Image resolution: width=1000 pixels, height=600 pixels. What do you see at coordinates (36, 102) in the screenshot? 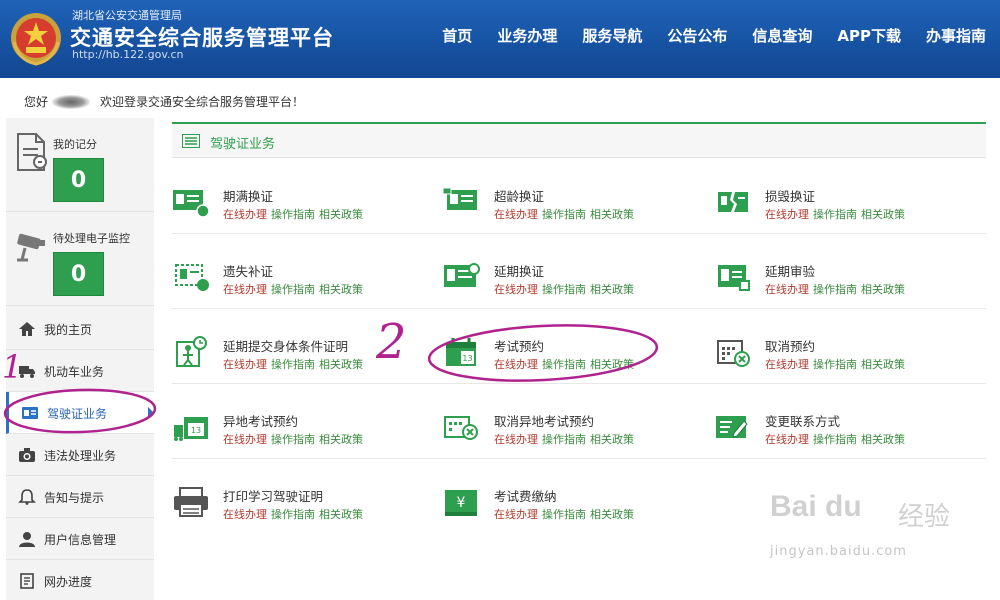
I see `greeting-prefix: 您好` at bounding box center [36, 102].